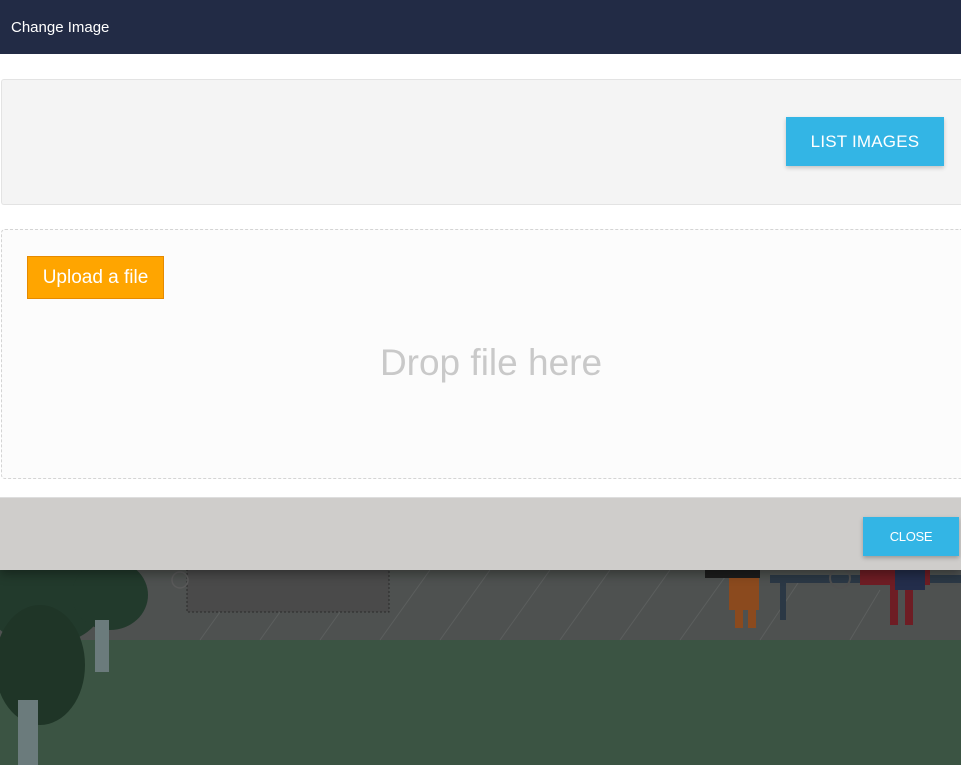 This screenshot has width=961, height=765. Describe the element at coordinates (911, 536) in the screenshot. I see `close-button: CLOSE` at that location.